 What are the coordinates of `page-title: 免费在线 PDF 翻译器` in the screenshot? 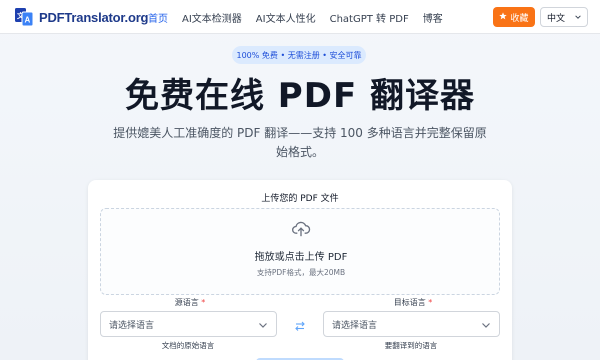 It's located at (300, 96).